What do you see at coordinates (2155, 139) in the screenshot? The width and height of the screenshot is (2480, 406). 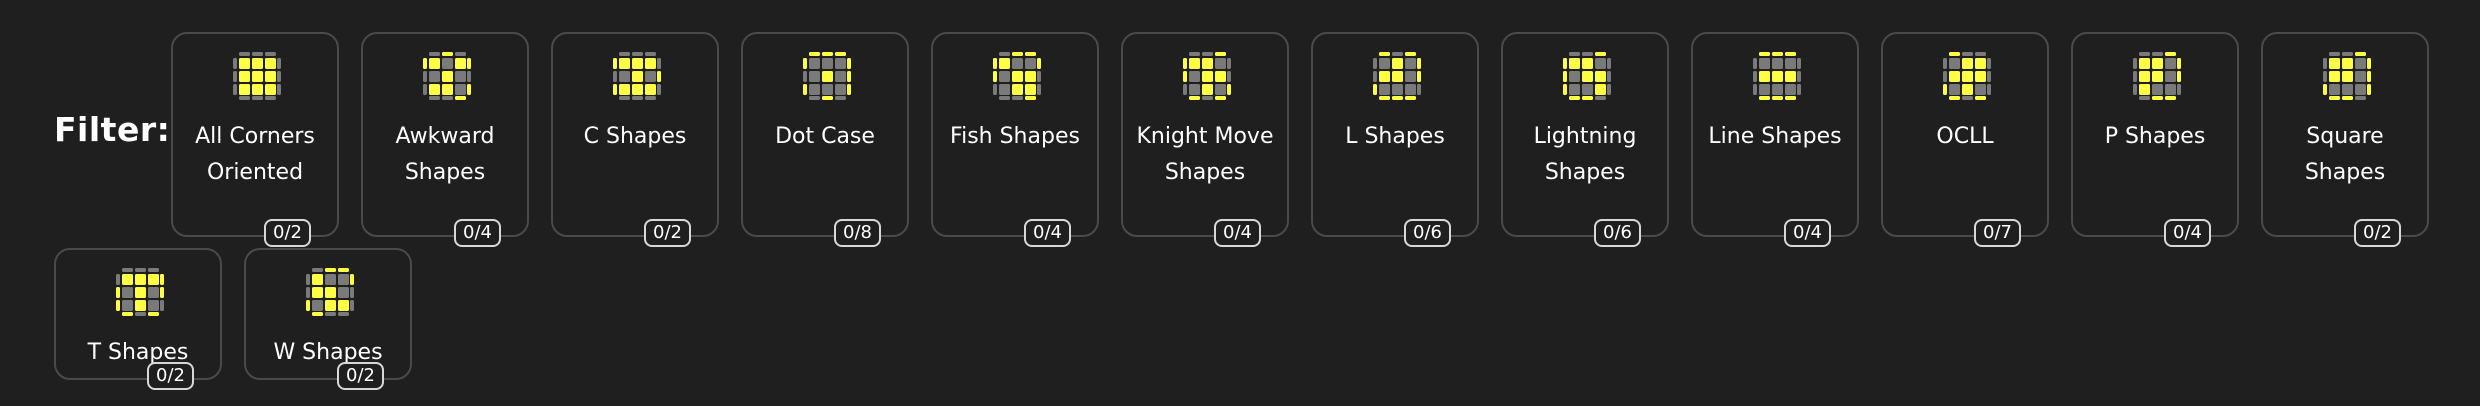 I see `filter-card-p-shapes: P Shapes 0/4` at bounding box center [2155, 139].